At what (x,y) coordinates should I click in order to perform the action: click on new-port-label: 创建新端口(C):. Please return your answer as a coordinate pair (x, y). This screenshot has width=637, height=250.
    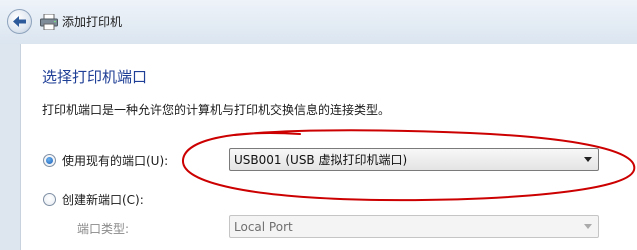
    Looking at the image, I should click on (103, 199).